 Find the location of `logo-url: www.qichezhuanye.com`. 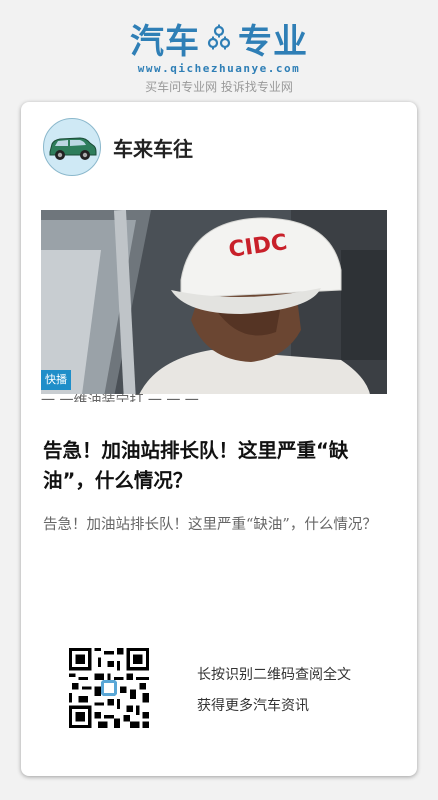

logo-url: www.qichezhuanye.com is located at coordinates (219, 68).